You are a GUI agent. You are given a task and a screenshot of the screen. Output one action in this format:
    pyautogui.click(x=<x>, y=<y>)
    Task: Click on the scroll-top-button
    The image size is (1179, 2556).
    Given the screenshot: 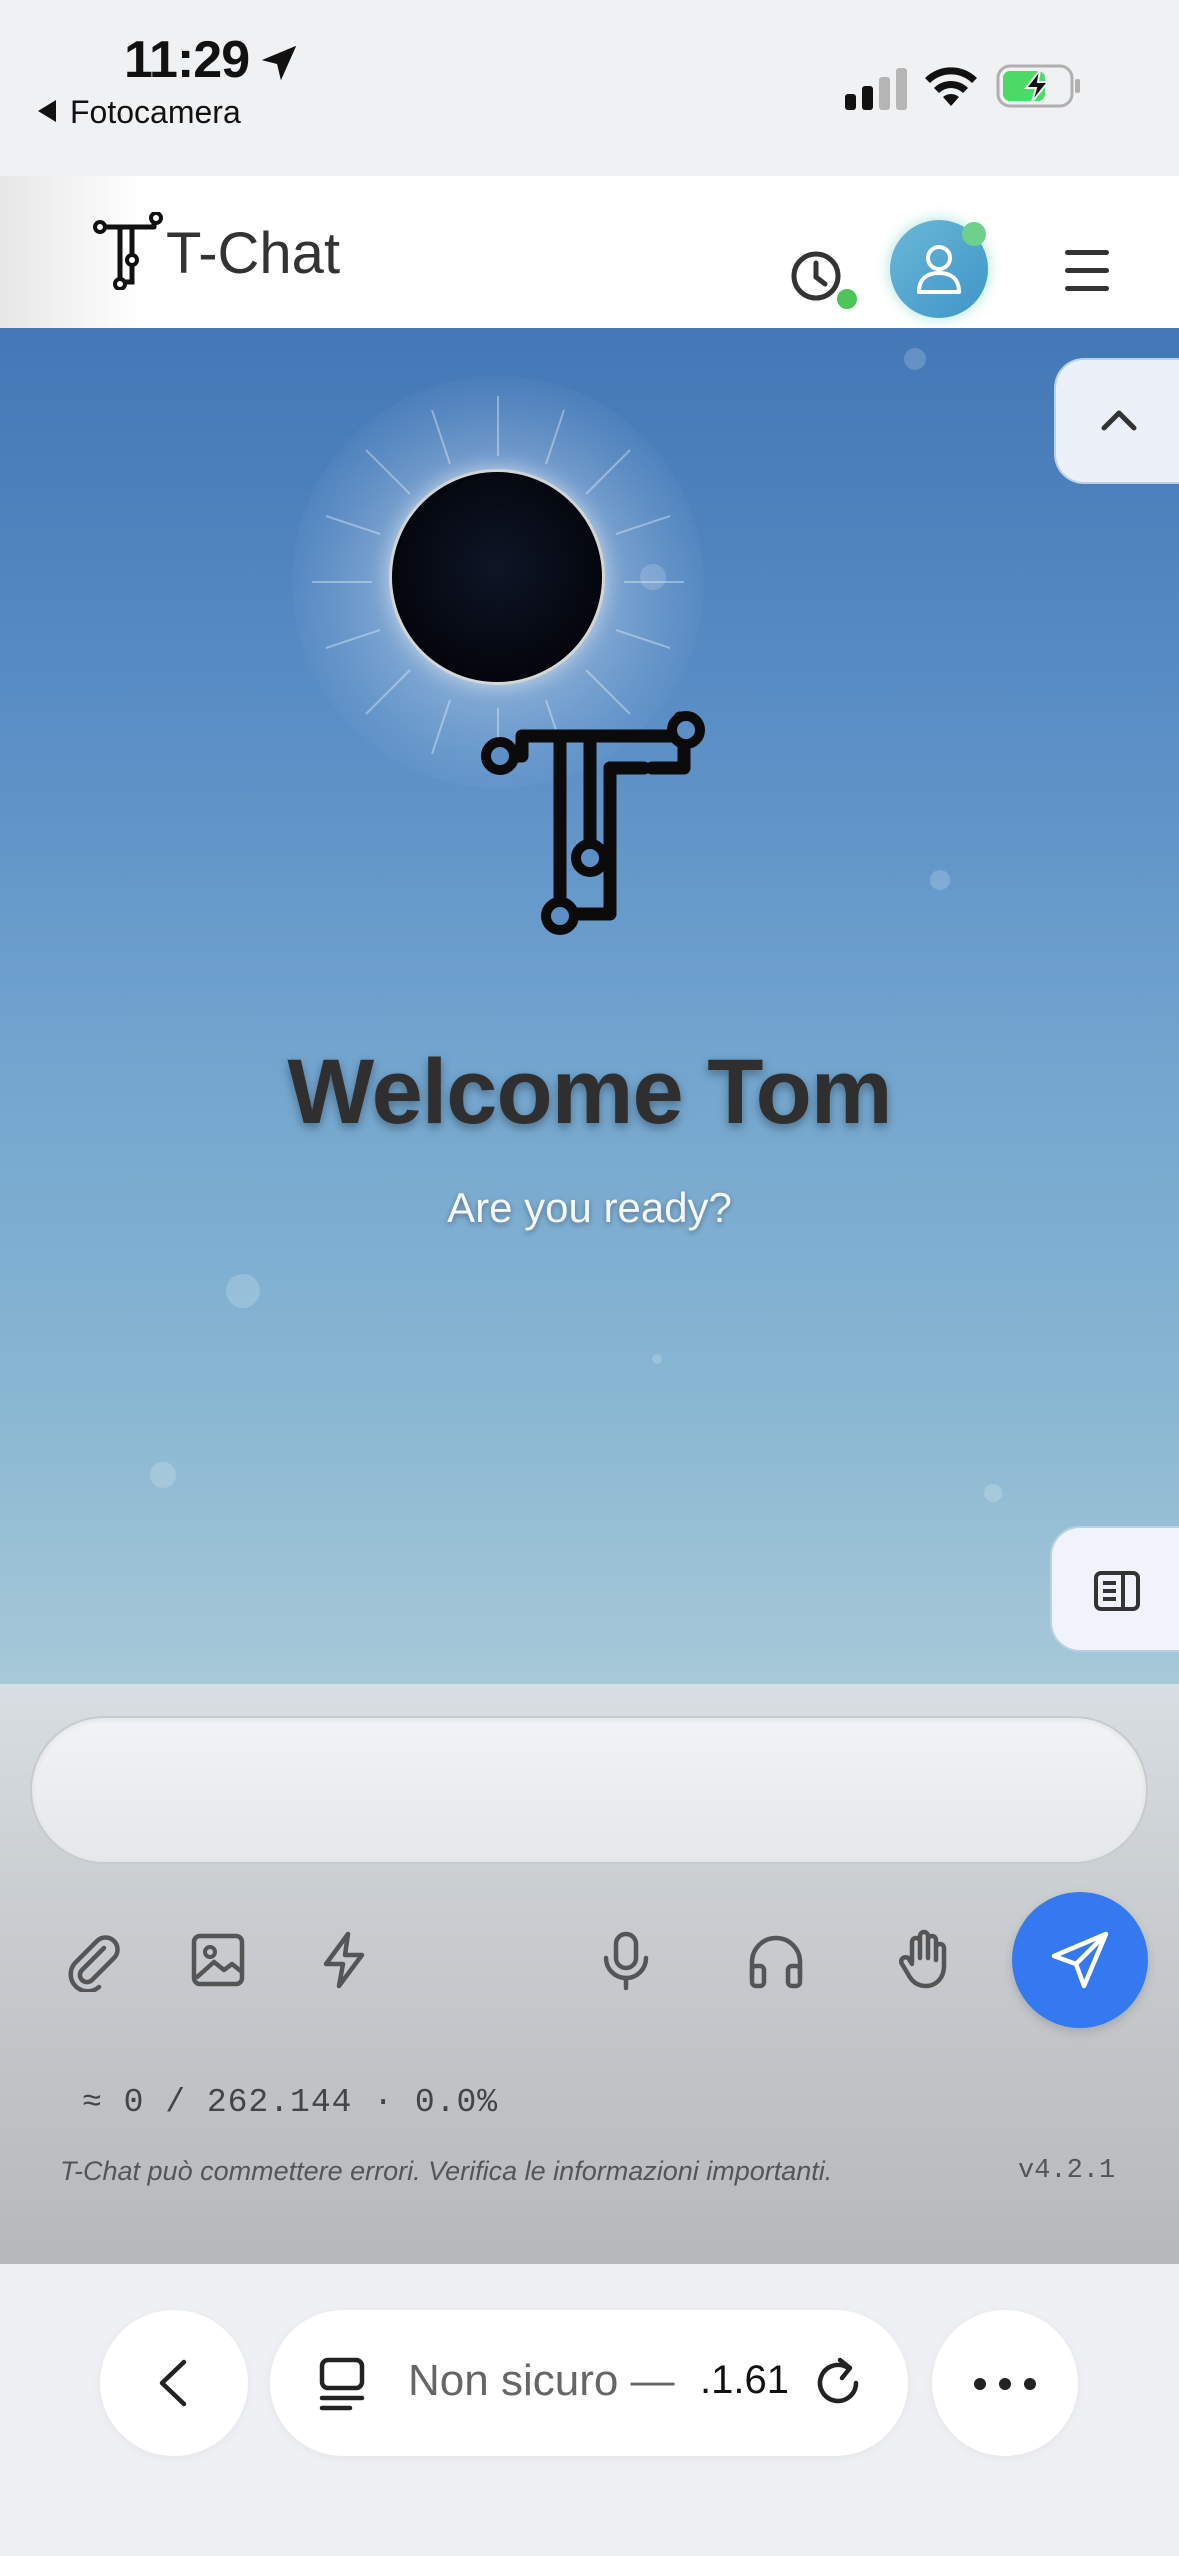 What is the action you would take?
    pyautogui.click(x=1116, y=421)
    